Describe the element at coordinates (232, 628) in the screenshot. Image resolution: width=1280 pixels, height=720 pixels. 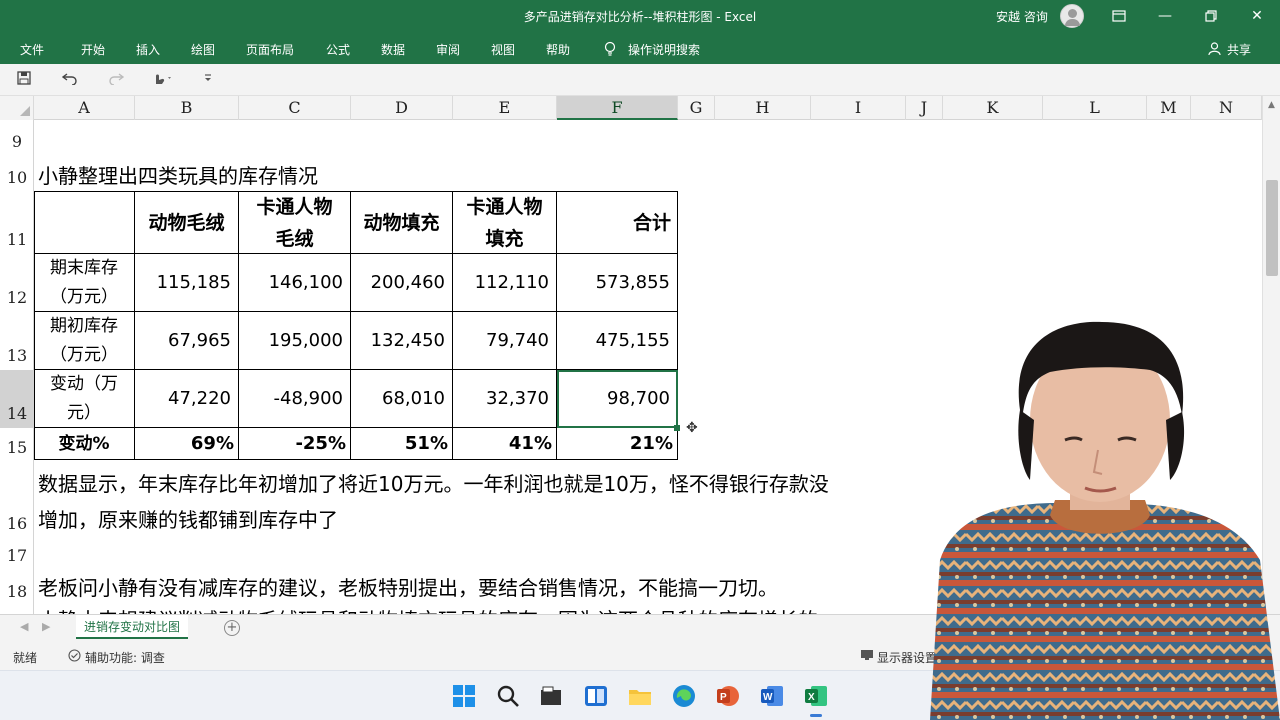
I see `add-sheet-icon: +` at that location.